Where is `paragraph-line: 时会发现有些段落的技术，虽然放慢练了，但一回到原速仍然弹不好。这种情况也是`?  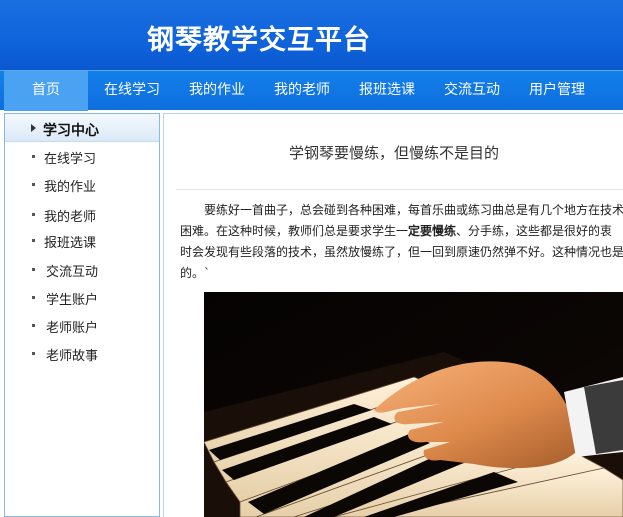
paragraph-line: 时会发现有些段落的技术，虽然放慢练了，但一回到原速仍然弹不好。这种情况也是 is located at coordinates (401, 252).